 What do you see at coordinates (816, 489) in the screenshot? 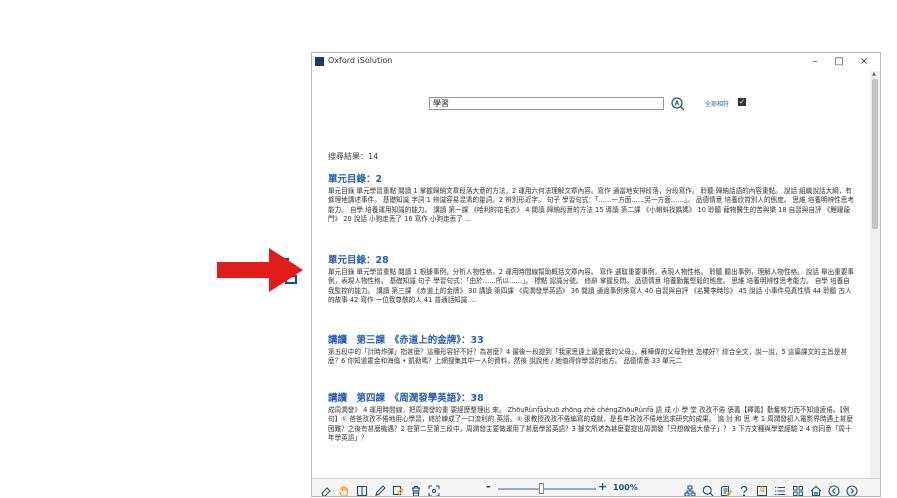
I see `home-icon` at bounding box center [816, 489].